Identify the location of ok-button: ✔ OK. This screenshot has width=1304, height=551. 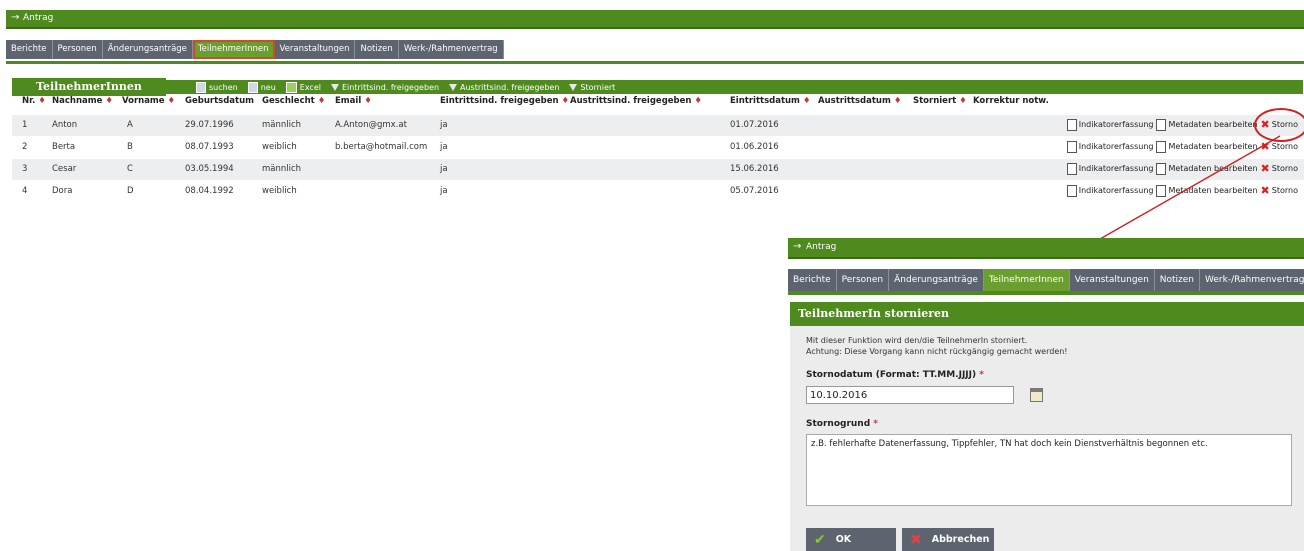
(851, 539).